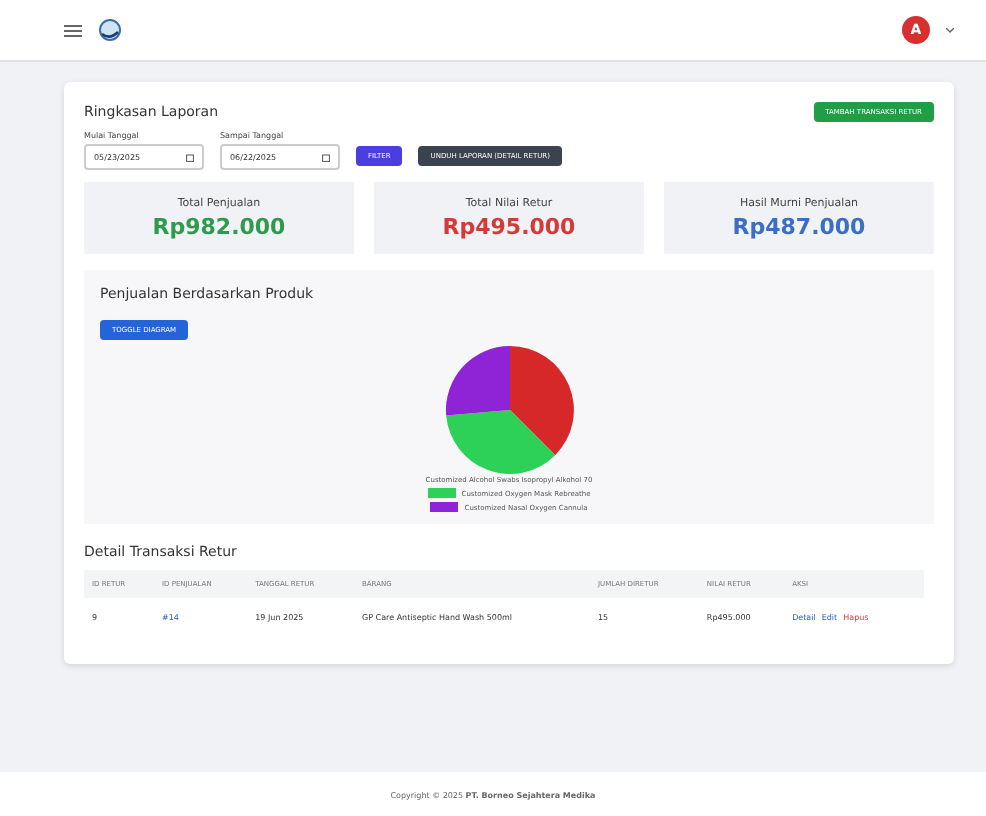 This screenshot has height=816, width=986. I want to click on logo-icon, so click(110, 30).